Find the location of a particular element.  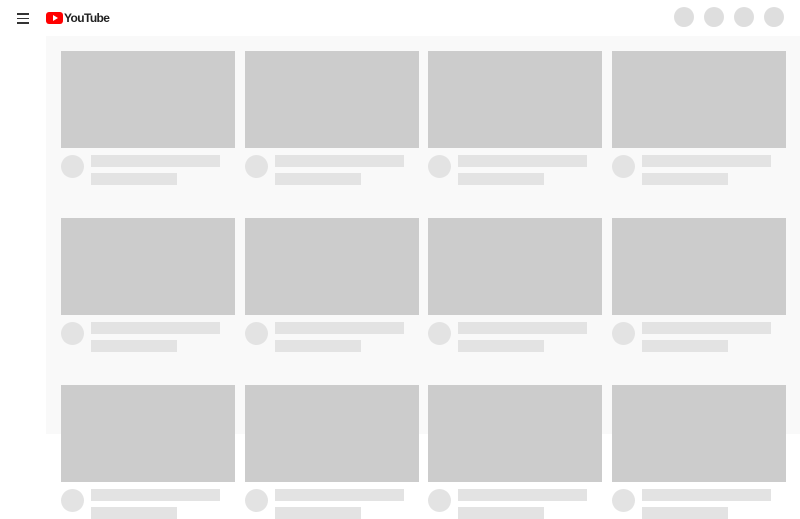

menu-button is located at coordinates (23, 18).